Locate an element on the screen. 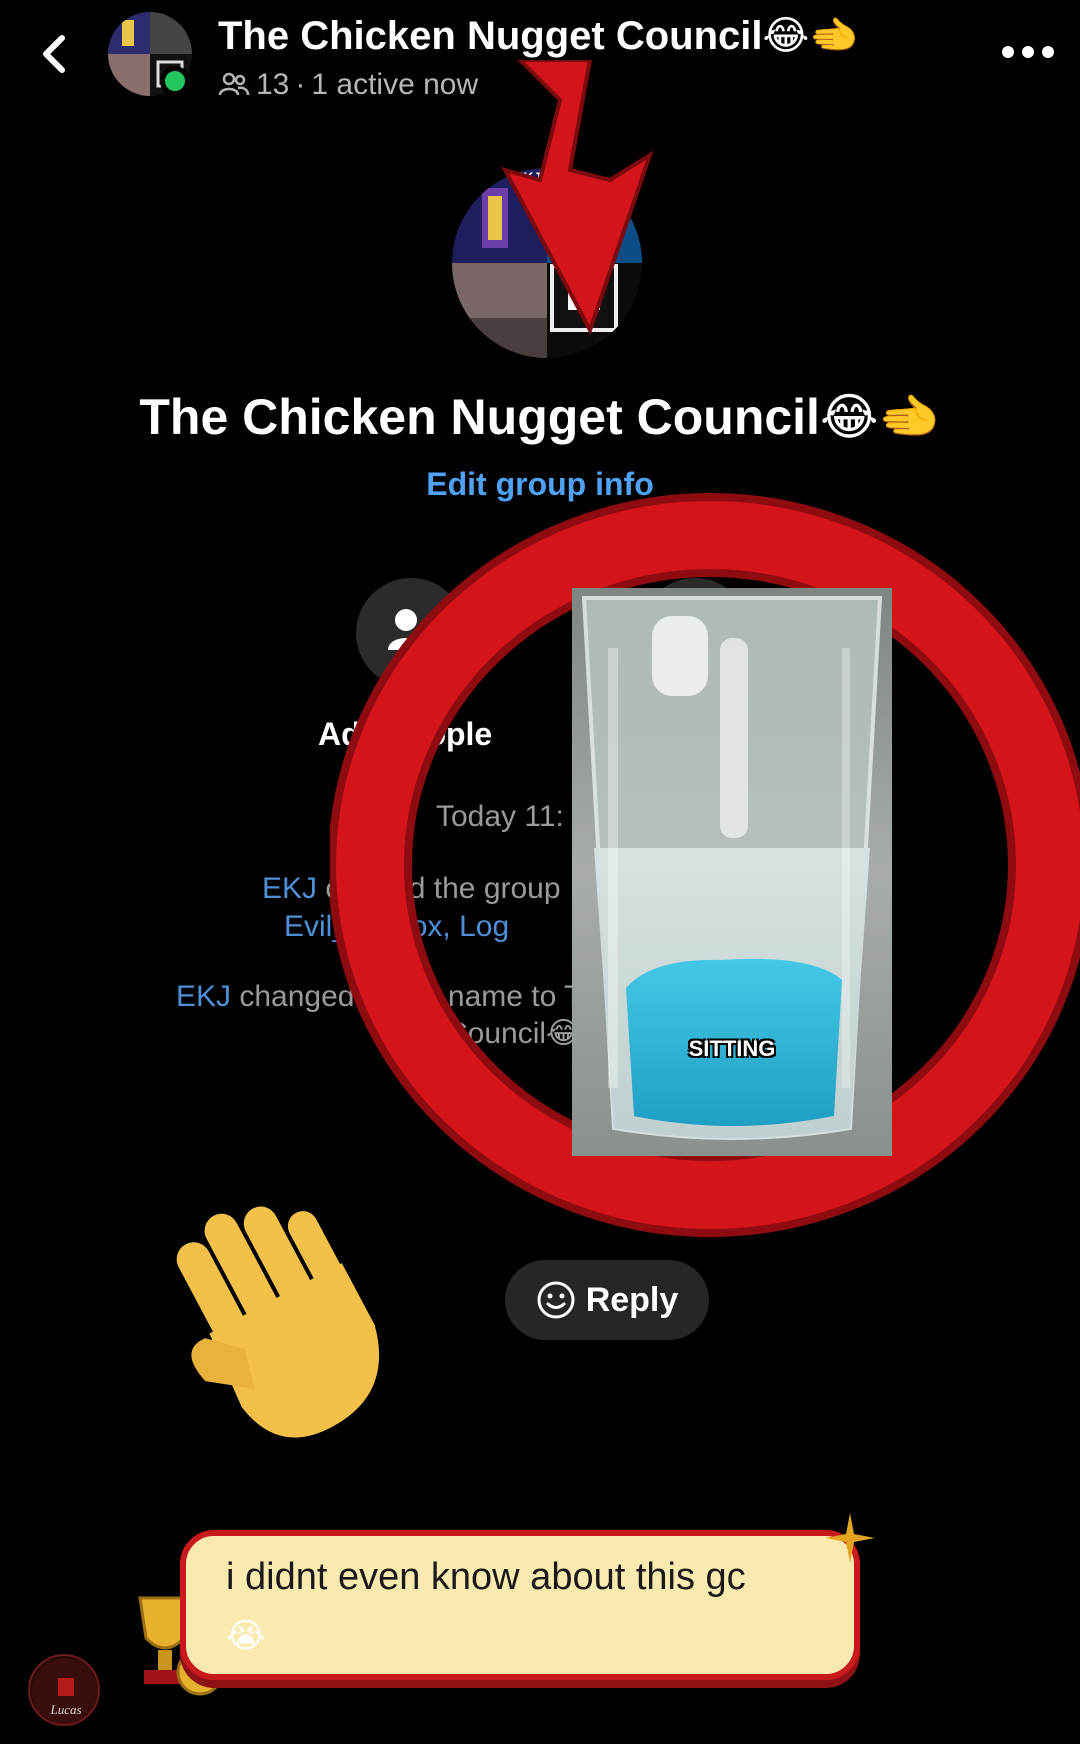 This screenshot has width=1080, height=1744. avatar-label: Lucas is located at coordinates (65, 1709).